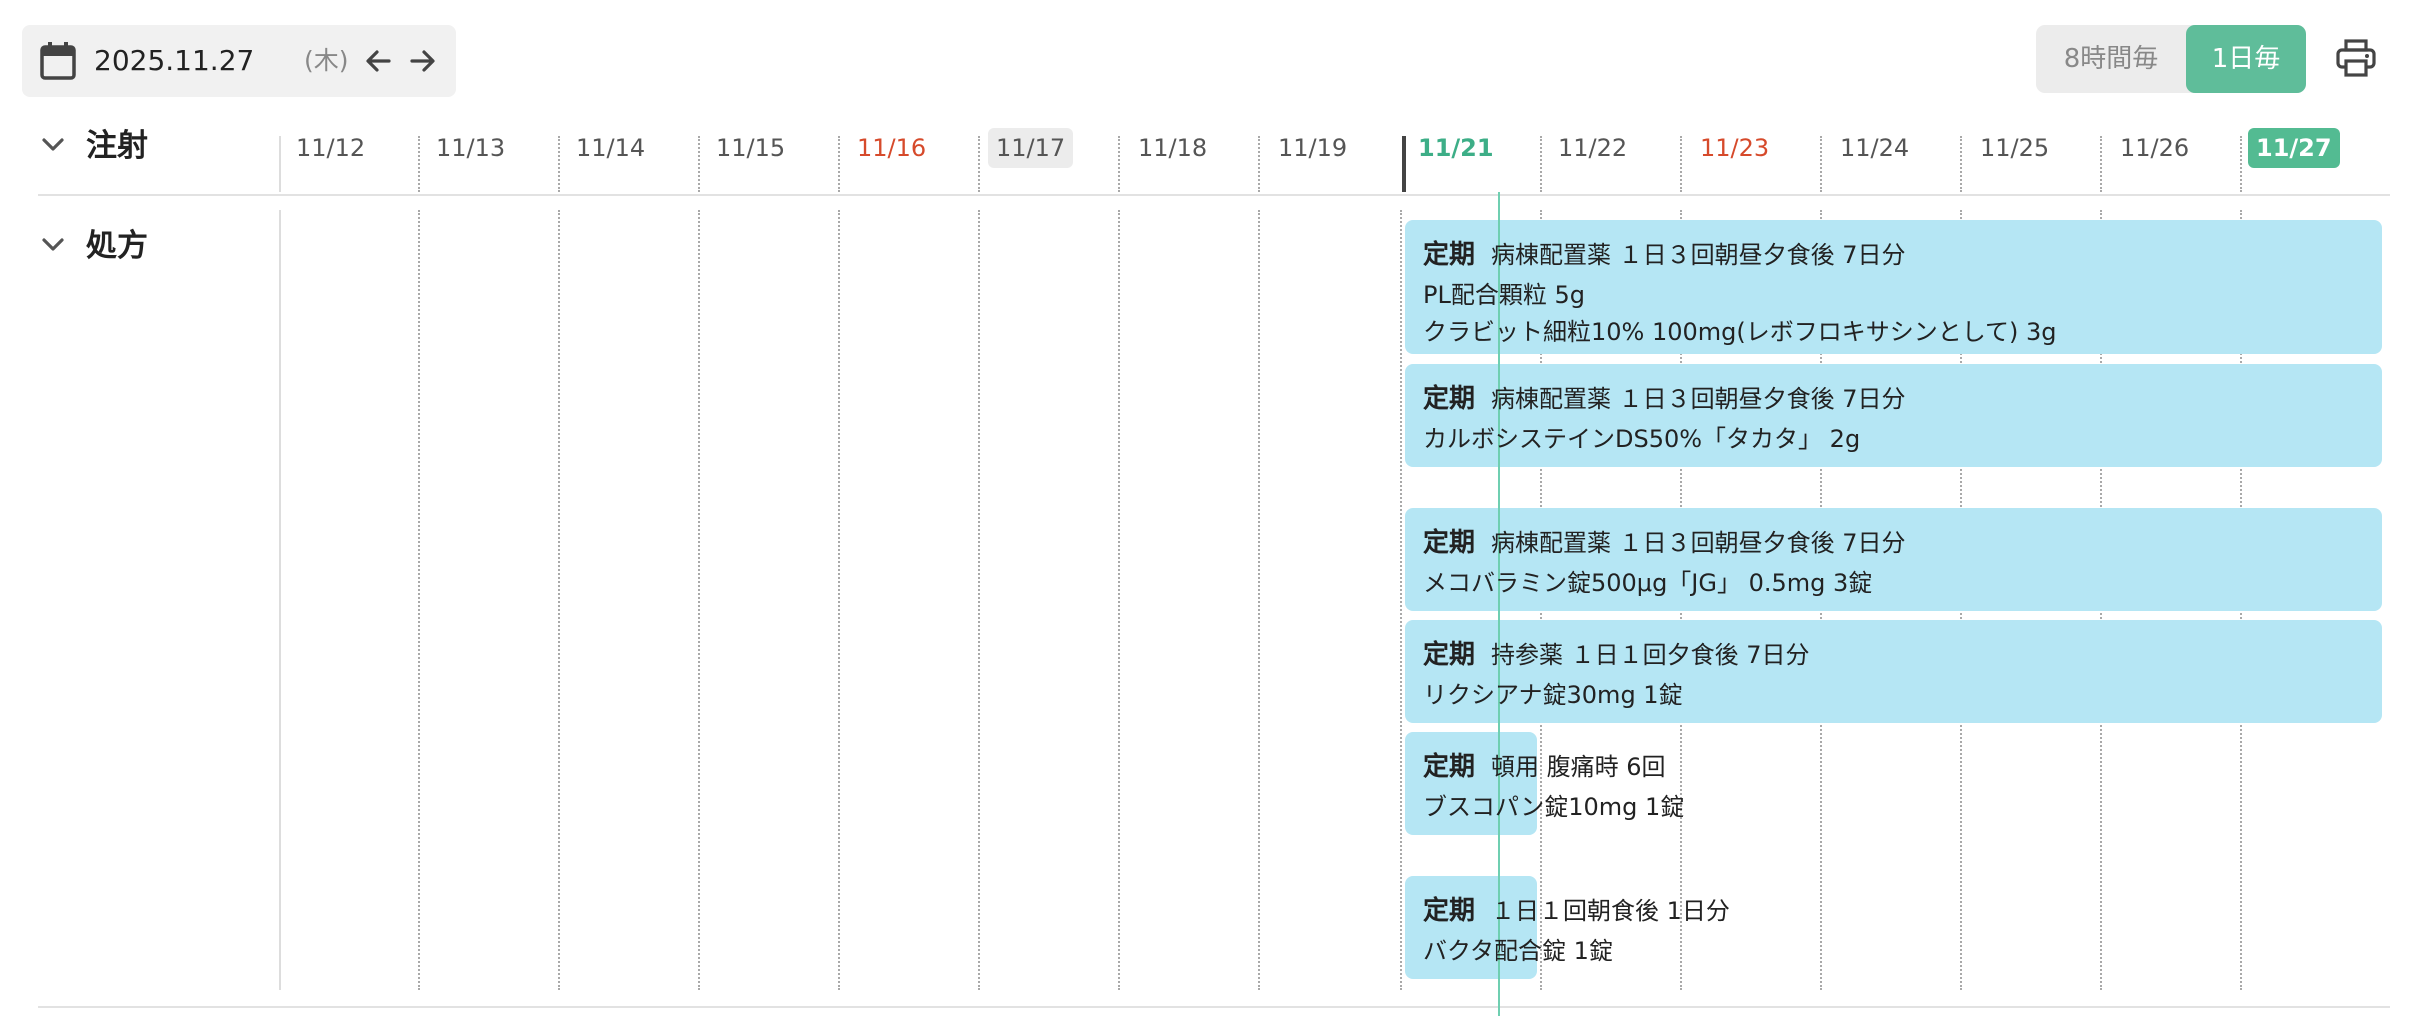 This screenshot has height=1016, width=2428. I want to click on prescription-section-title: 処方, so click(117, 246).